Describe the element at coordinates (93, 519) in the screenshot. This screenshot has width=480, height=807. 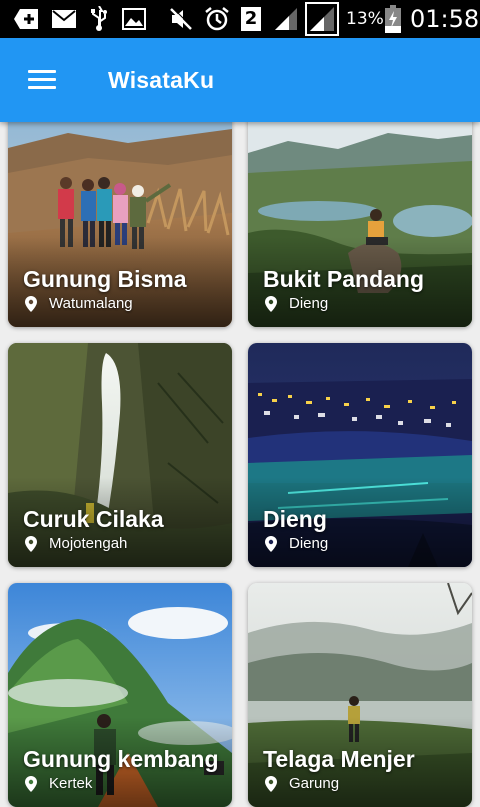
I see `destination-name: Curuk Cilaka` at that location.